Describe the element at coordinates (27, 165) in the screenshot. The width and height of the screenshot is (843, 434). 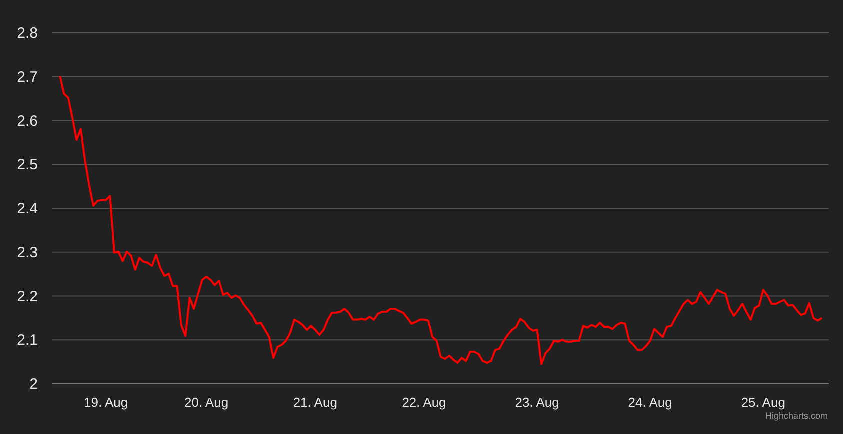
I see `y-axis-label: 2.5` at that location.